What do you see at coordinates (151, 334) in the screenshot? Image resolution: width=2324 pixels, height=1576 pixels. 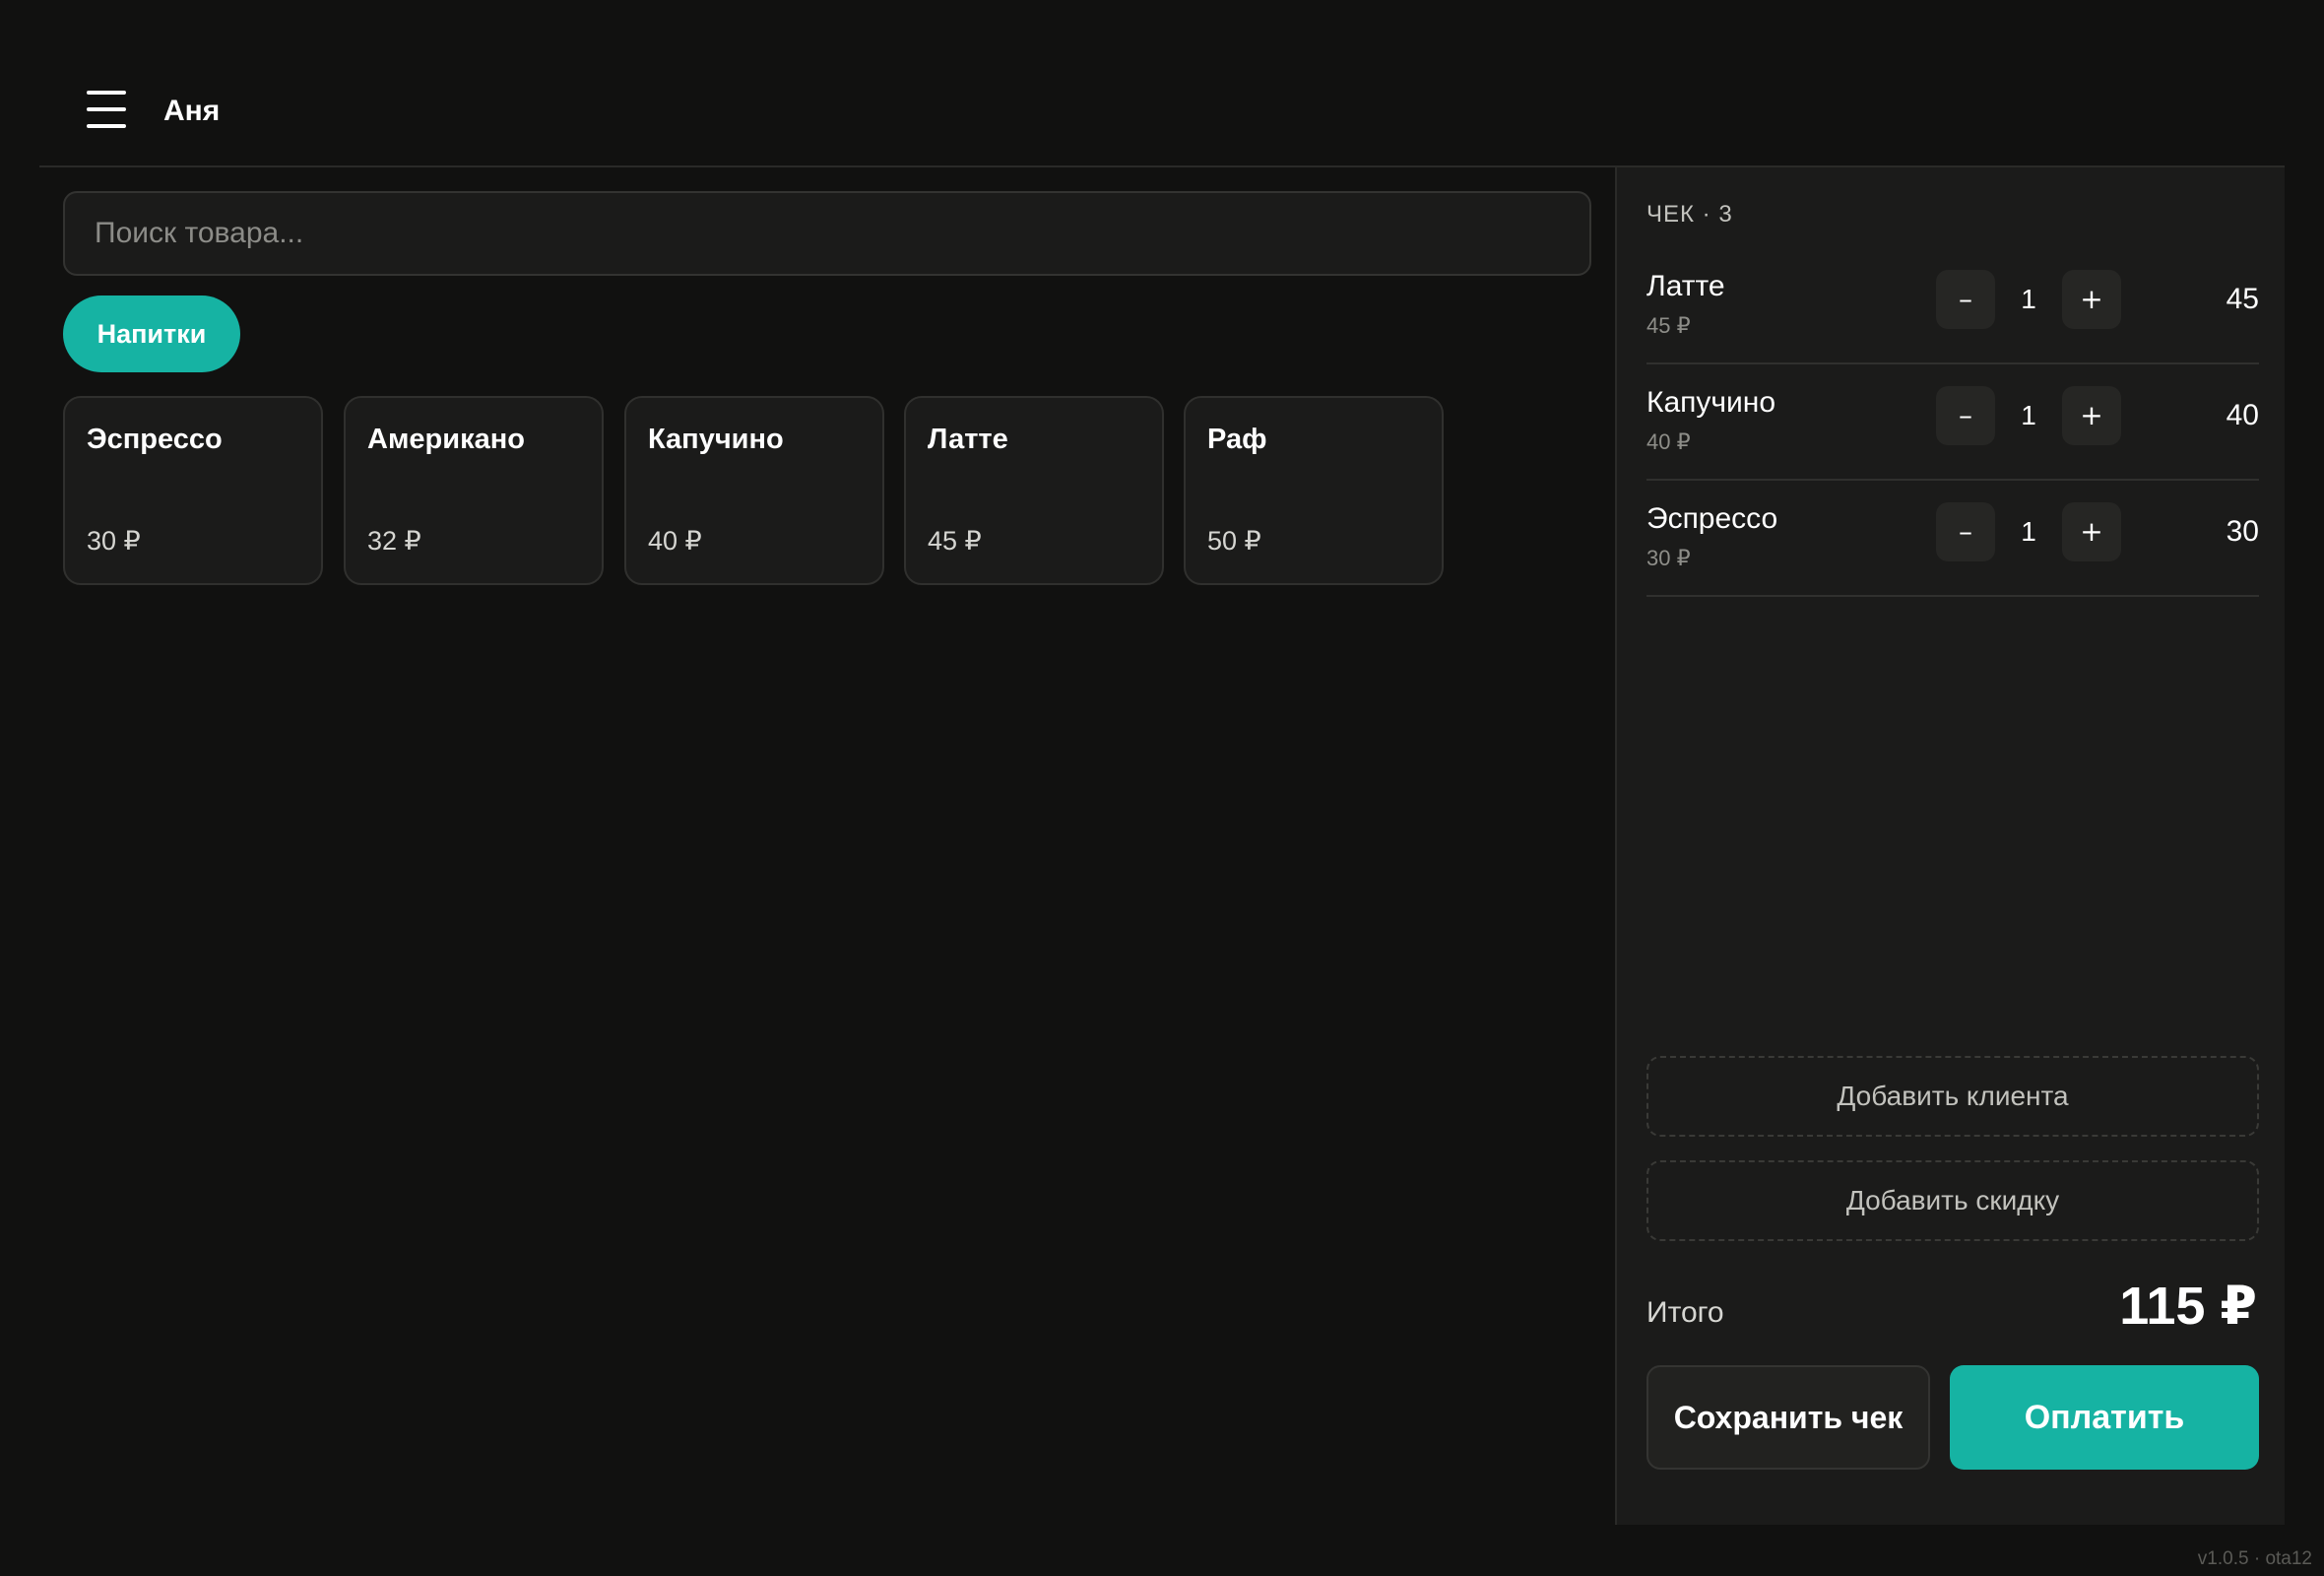 I see `category-chip-drinks: Напитки` at bounding box center [151, 334].